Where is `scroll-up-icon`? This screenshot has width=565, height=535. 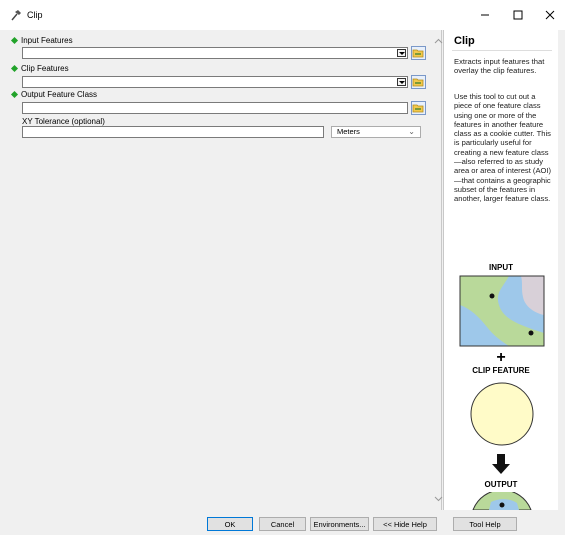
scroll-up-icon is located at coordinates (438, 41).